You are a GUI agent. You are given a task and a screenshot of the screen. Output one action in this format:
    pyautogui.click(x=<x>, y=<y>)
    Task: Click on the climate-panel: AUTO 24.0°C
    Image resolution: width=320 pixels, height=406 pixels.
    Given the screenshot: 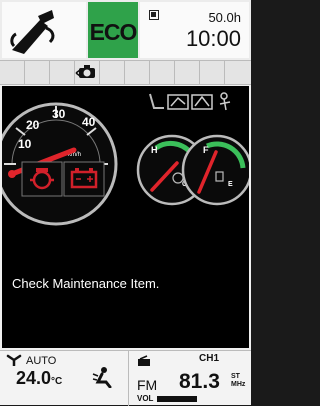 What is the action you would take?
    pyautogui.click(x=63, y=378)
    